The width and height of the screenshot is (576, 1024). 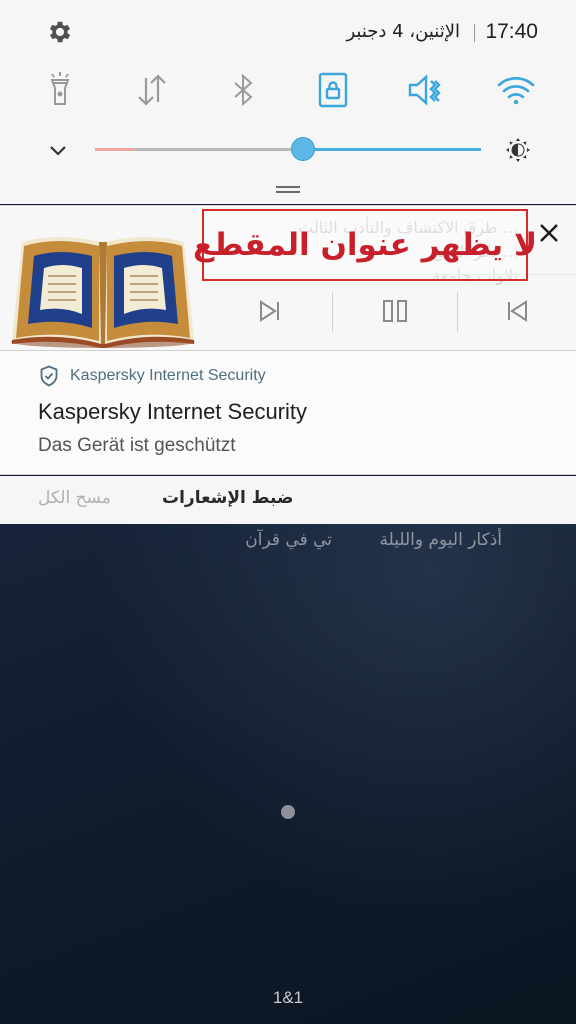 I want to click on mobile-data-toggle, so click(x=152, y=90).